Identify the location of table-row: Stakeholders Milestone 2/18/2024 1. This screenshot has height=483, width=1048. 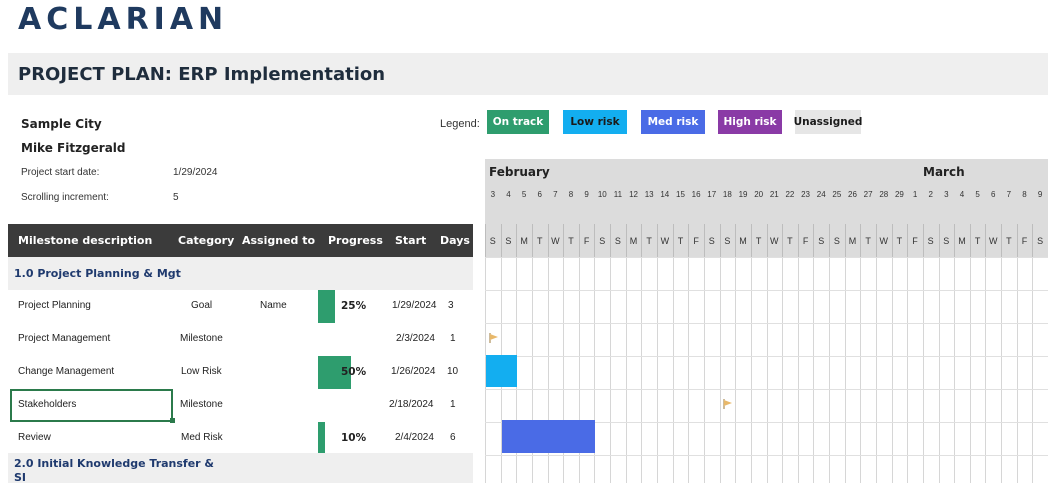
(240, 406).